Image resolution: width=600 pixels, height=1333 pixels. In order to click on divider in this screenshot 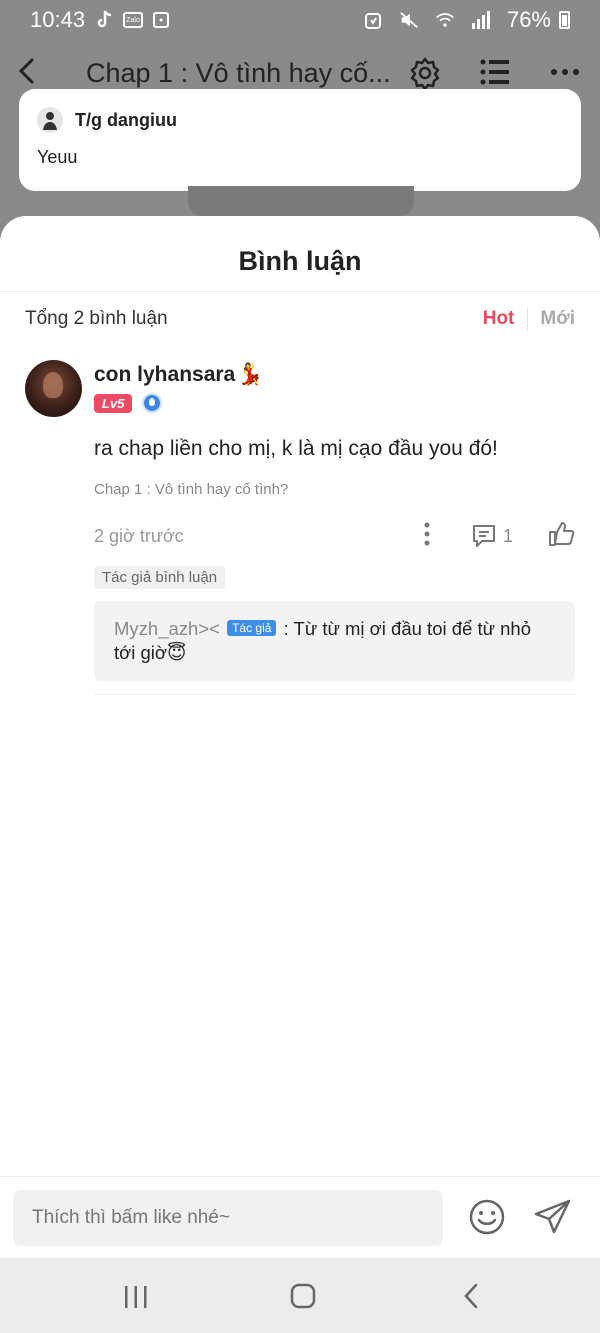, I will do `click(334, 694)`.